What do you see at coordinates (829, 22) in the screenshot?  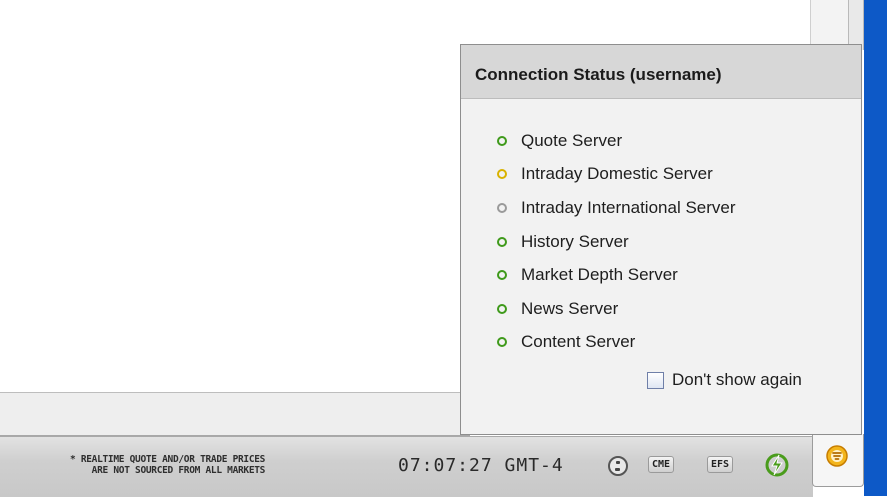 I see `window-frame` at bounding box center [829, 22].